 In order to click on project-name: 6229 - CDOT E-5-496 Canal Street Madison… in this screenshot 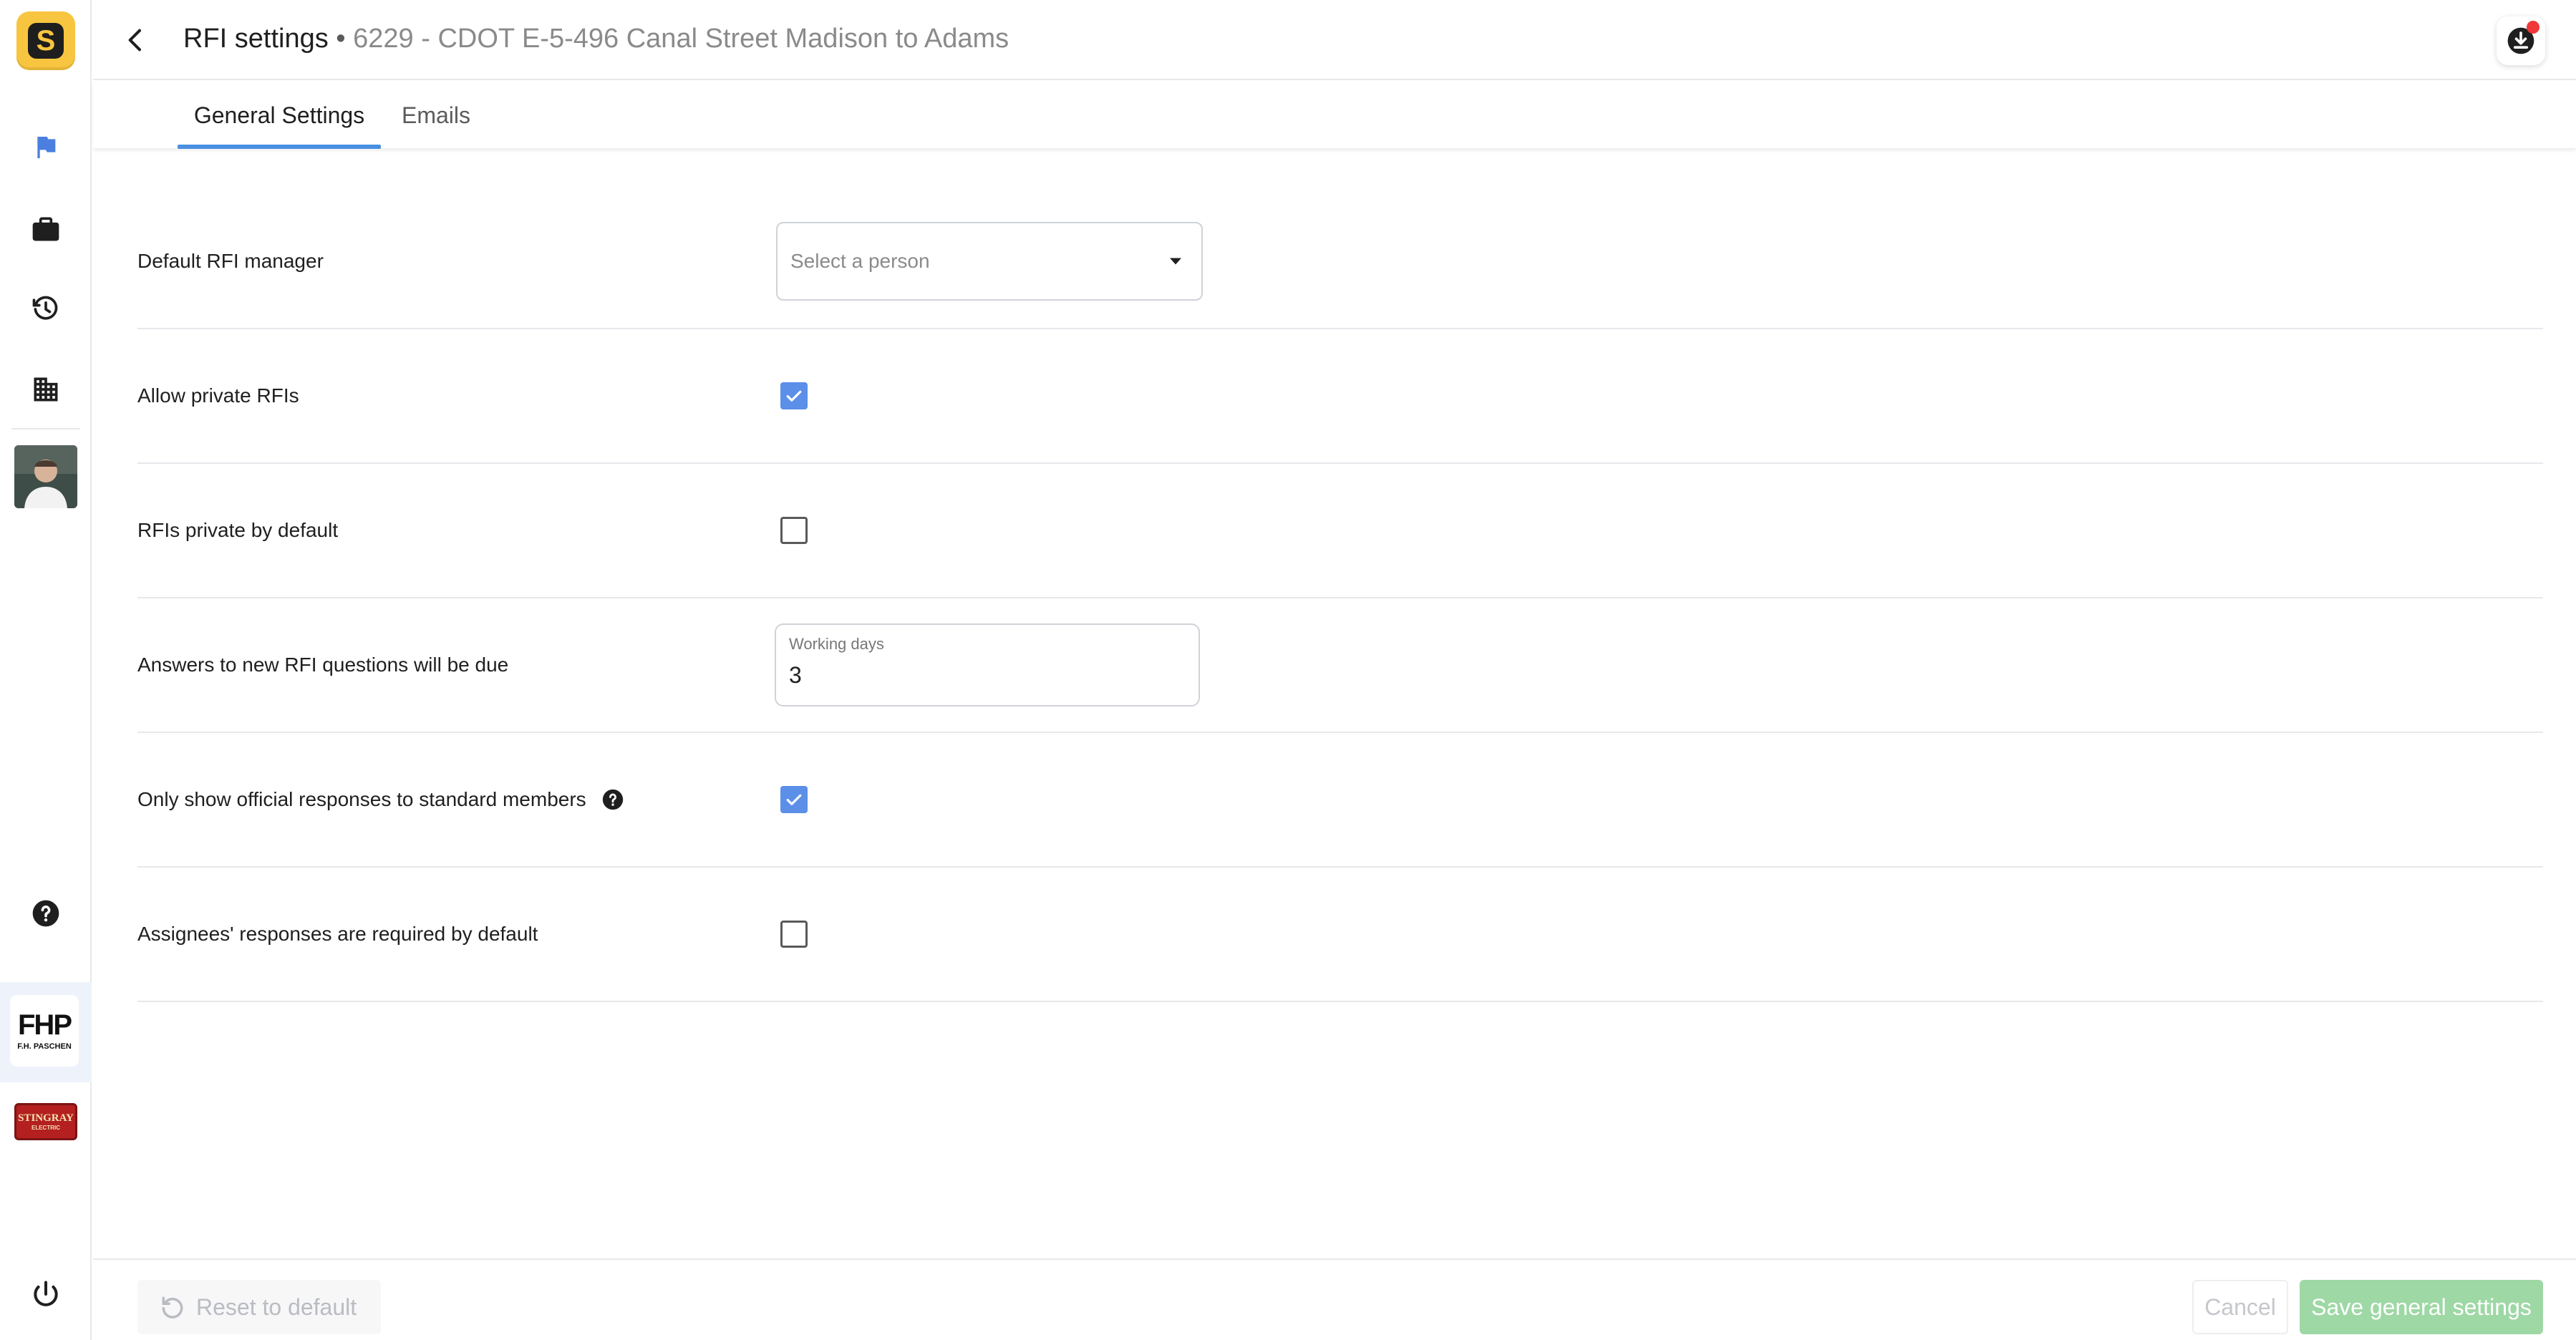, I will do `click(681, 39)`.